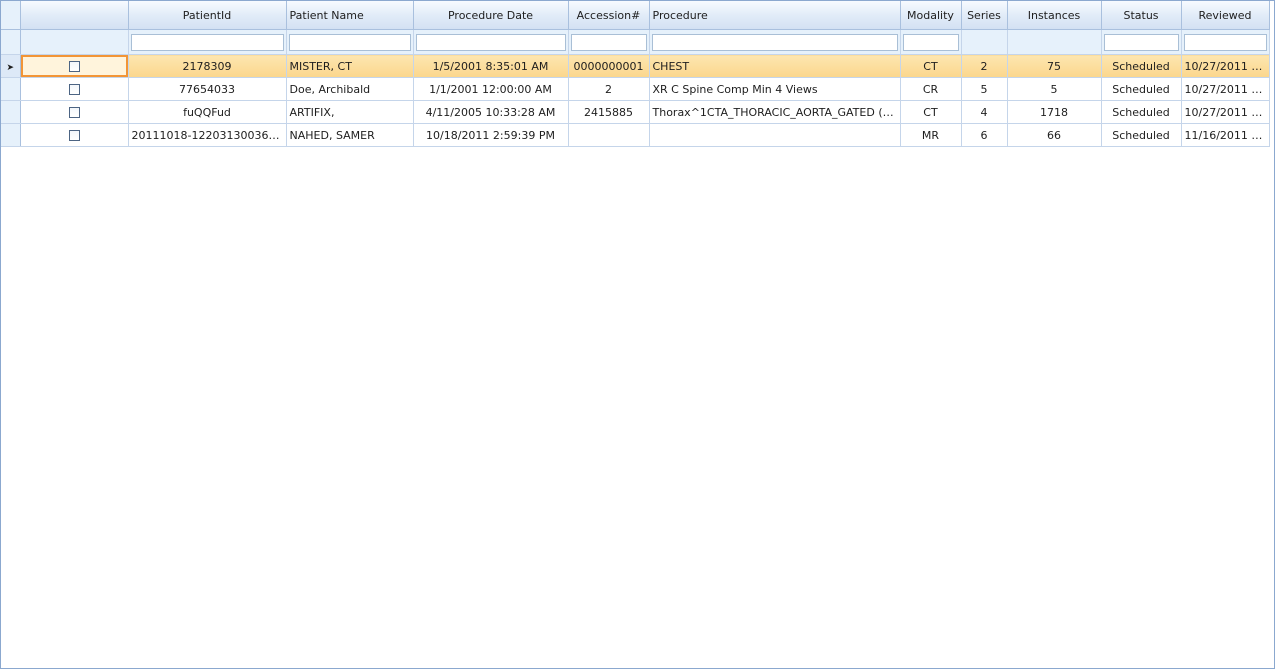 Image resolution: width=1275 pixels, height=669 pixels. I want to click on column-header-procedure: Procedure, so click(775, 15).